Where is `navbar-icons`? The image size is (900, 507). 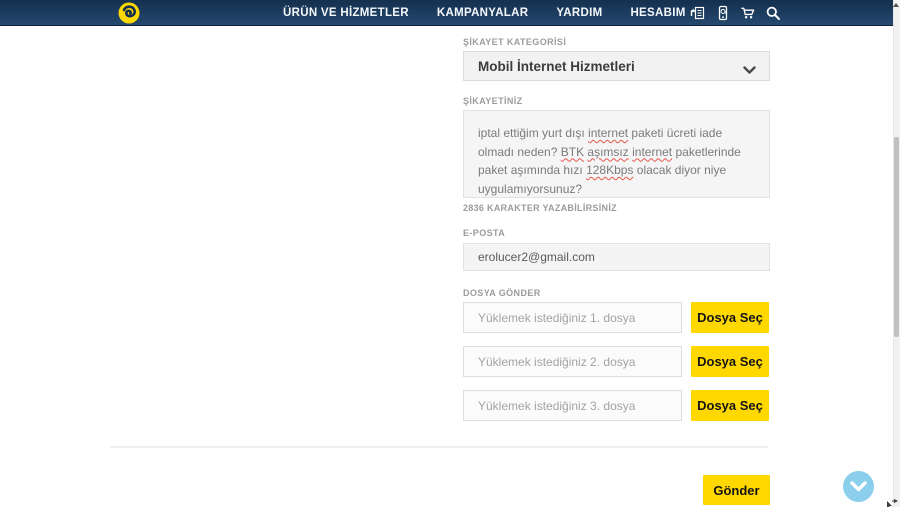
navbar-icons is located at coordinates (735, 13).